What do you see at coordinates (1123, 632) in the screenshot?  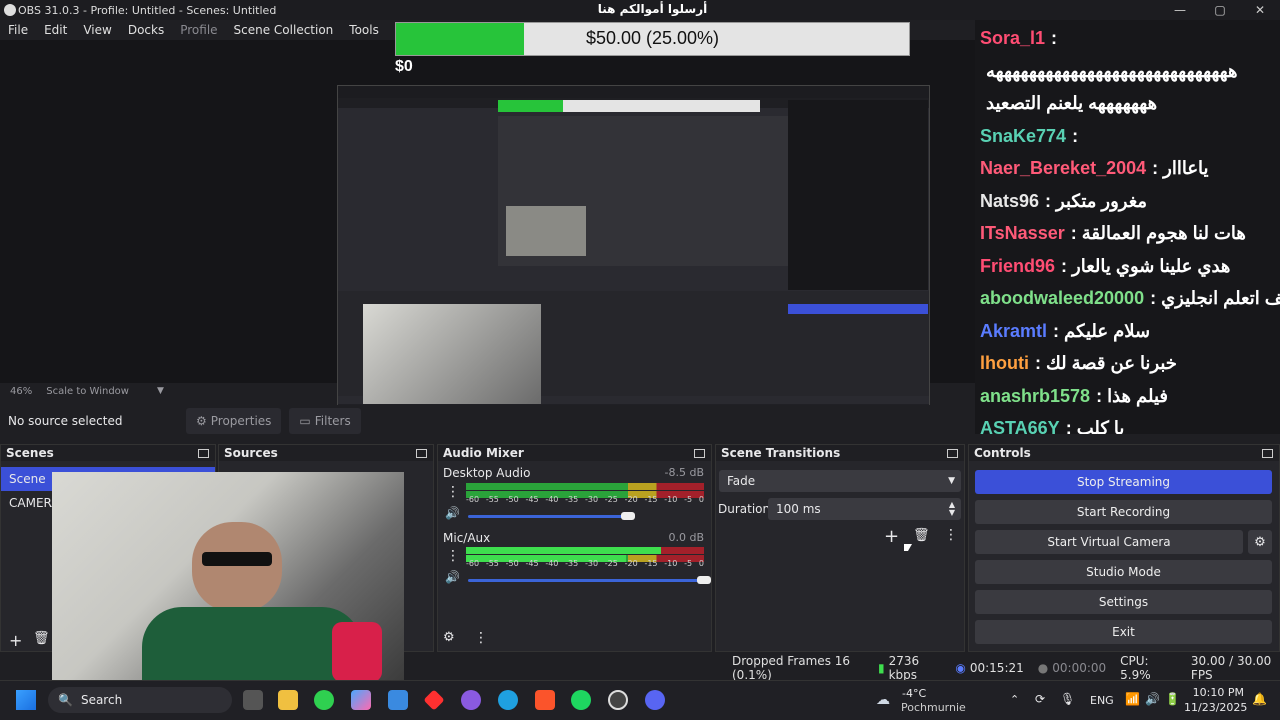 I see `exit-button: Exit` at bounding box center [1123, 632].